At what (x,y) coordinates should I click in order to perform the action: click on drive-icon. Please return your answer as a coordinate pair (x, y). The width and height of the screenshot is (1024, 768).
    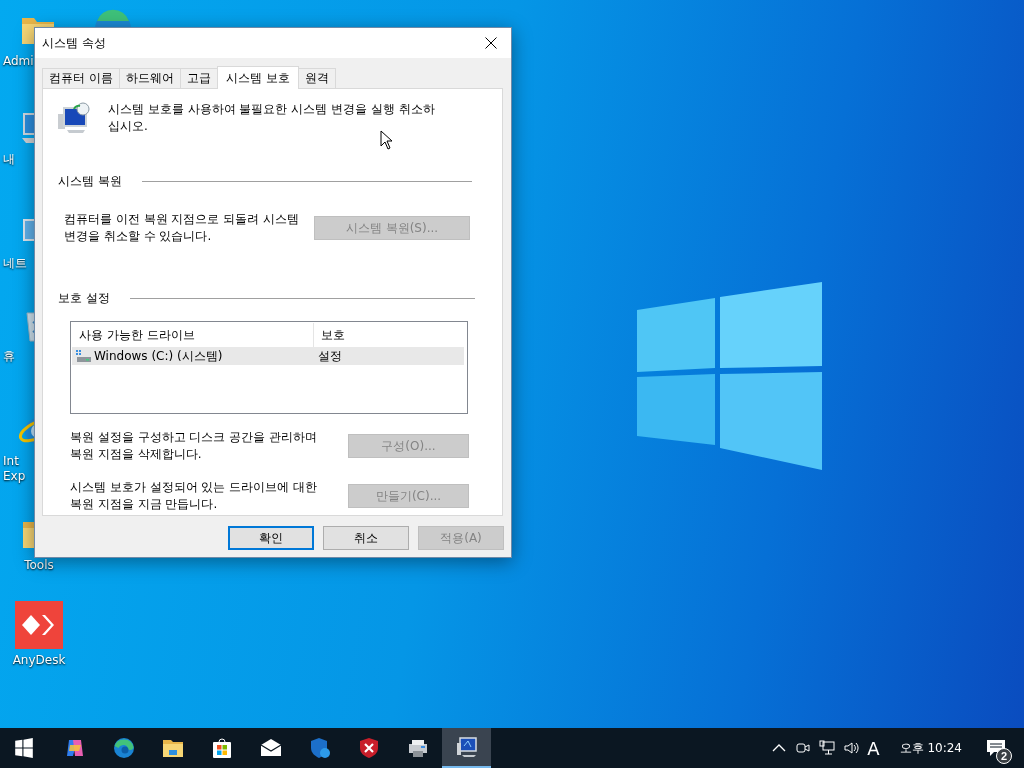
    Looking at the image, I should click on (83, 356).